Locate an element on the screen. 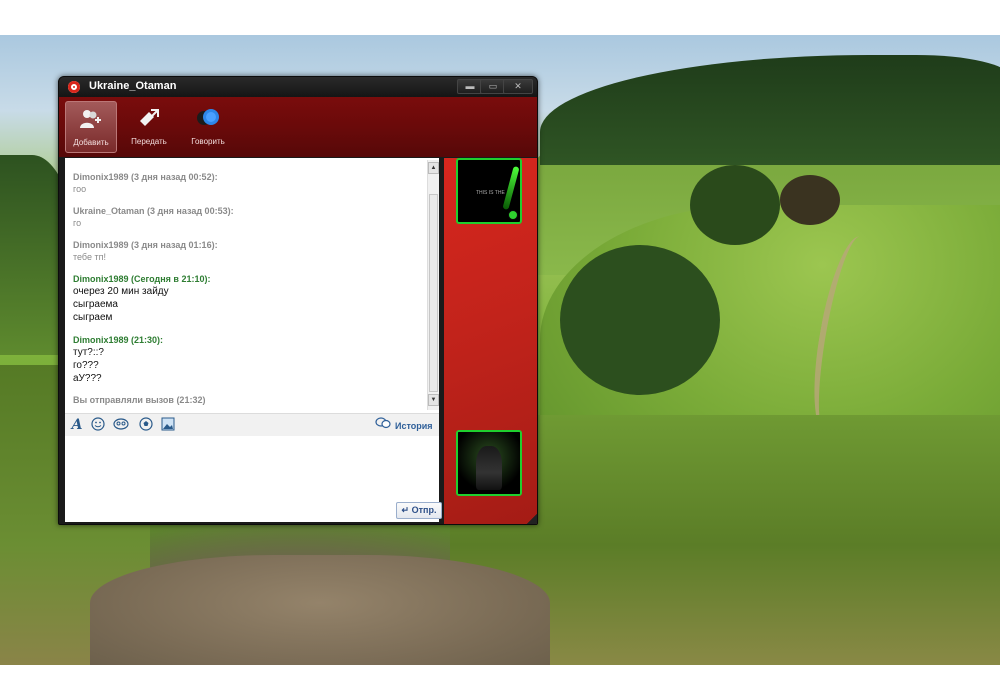 The width and height of the screenshot is (1000, 700). history-link: История is located at coordinates (404, 425).